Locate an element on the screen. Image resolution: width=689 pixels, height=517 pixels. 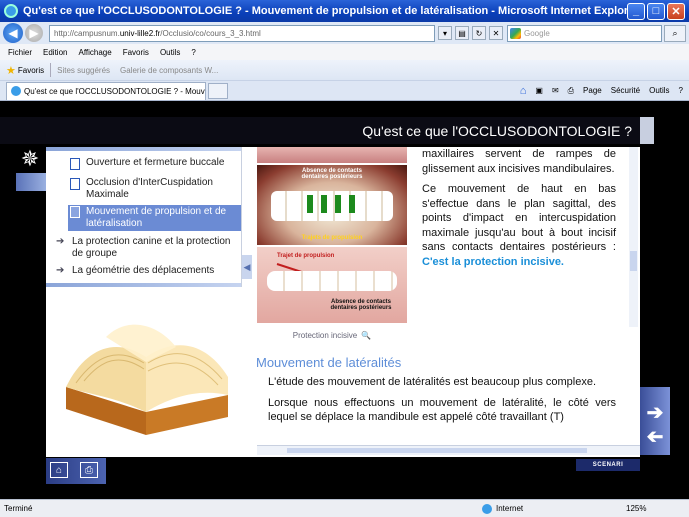
forward-button: ▶ is located at coordinates (34, 33).